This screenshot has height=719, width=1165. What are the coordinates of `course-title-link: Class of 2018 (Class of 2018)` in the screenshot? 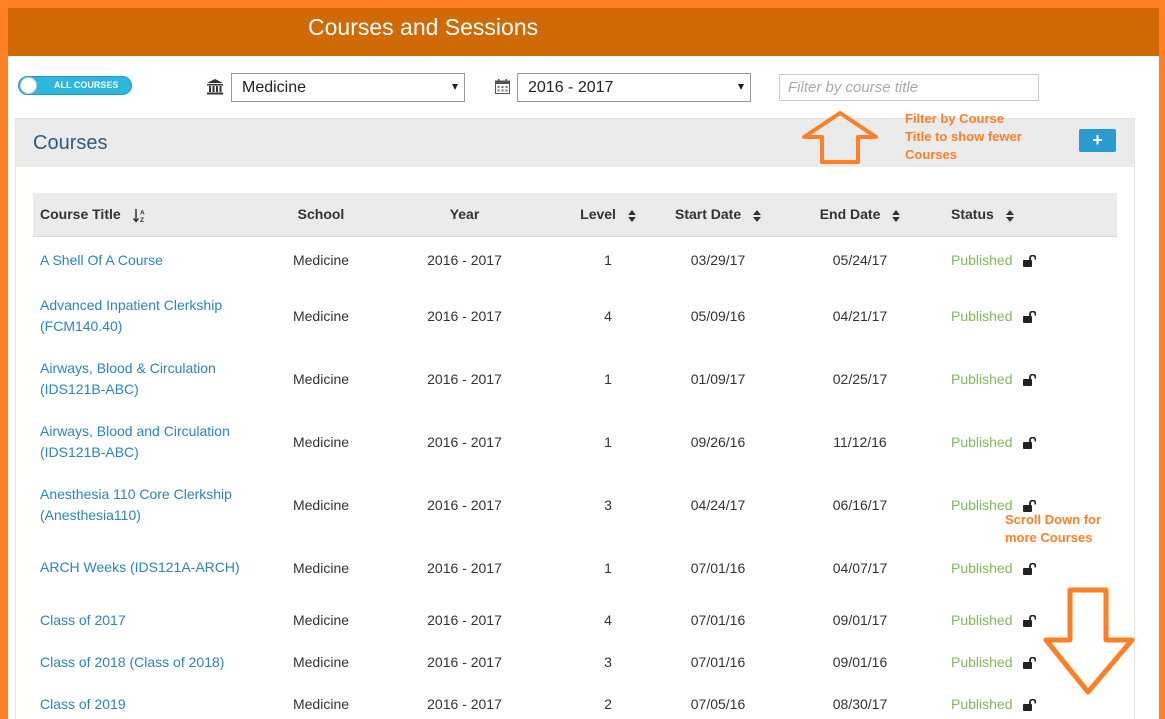 It's located at (145, 662).